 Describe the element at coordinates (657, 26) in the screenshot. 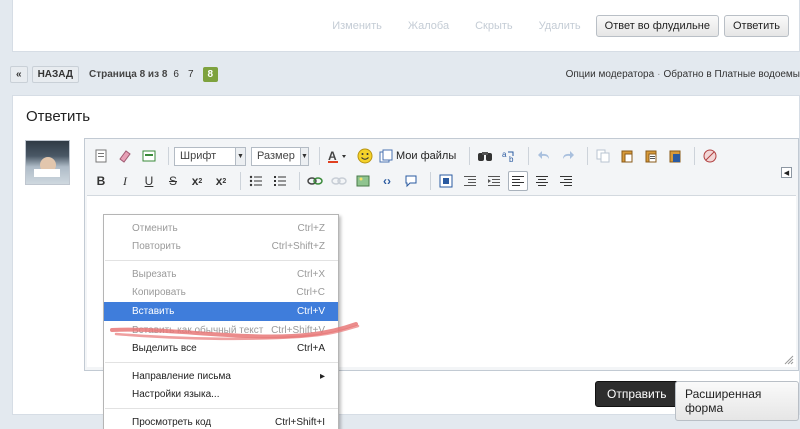

I see `flood-reply-button: Ответ во флудильне` at that location.